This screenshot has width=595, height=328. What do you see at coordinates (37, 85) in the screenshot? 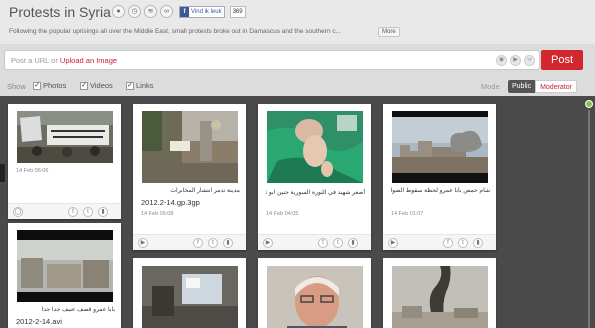
I see `photos-checkbox: ✓` at bounding box center [37, 85].